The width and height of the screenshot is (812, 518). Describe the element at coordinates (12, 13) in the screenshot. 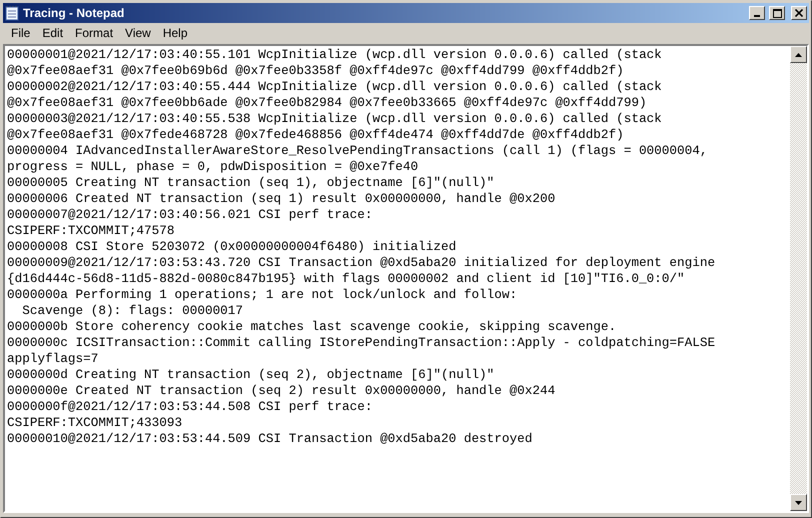

I see `notepad-icon` at that location.